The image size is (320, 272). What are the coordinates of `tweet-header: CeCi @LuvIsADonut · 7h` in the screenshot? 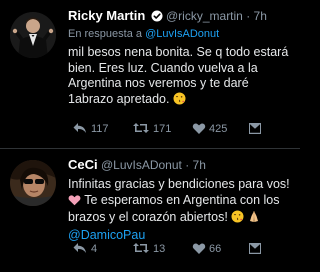 It's located at (181, 165).